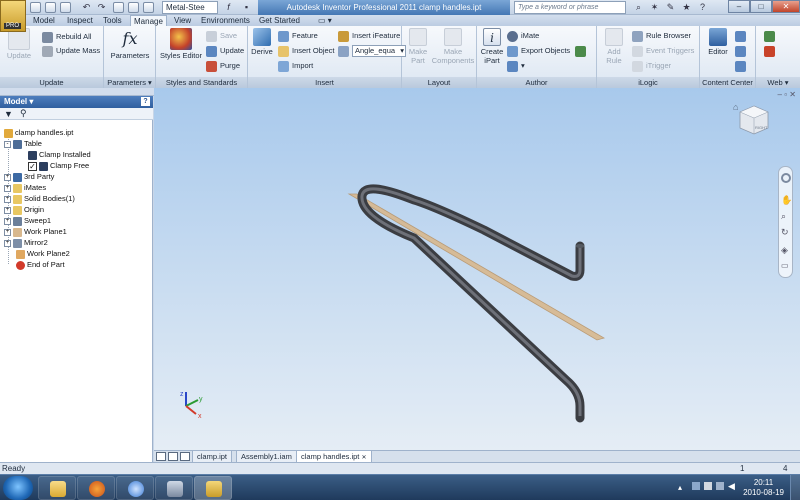  What do you see at coordinates (50, 7) in the screenshot?
I see `open-file-icon` at bounding box center [50, 7].